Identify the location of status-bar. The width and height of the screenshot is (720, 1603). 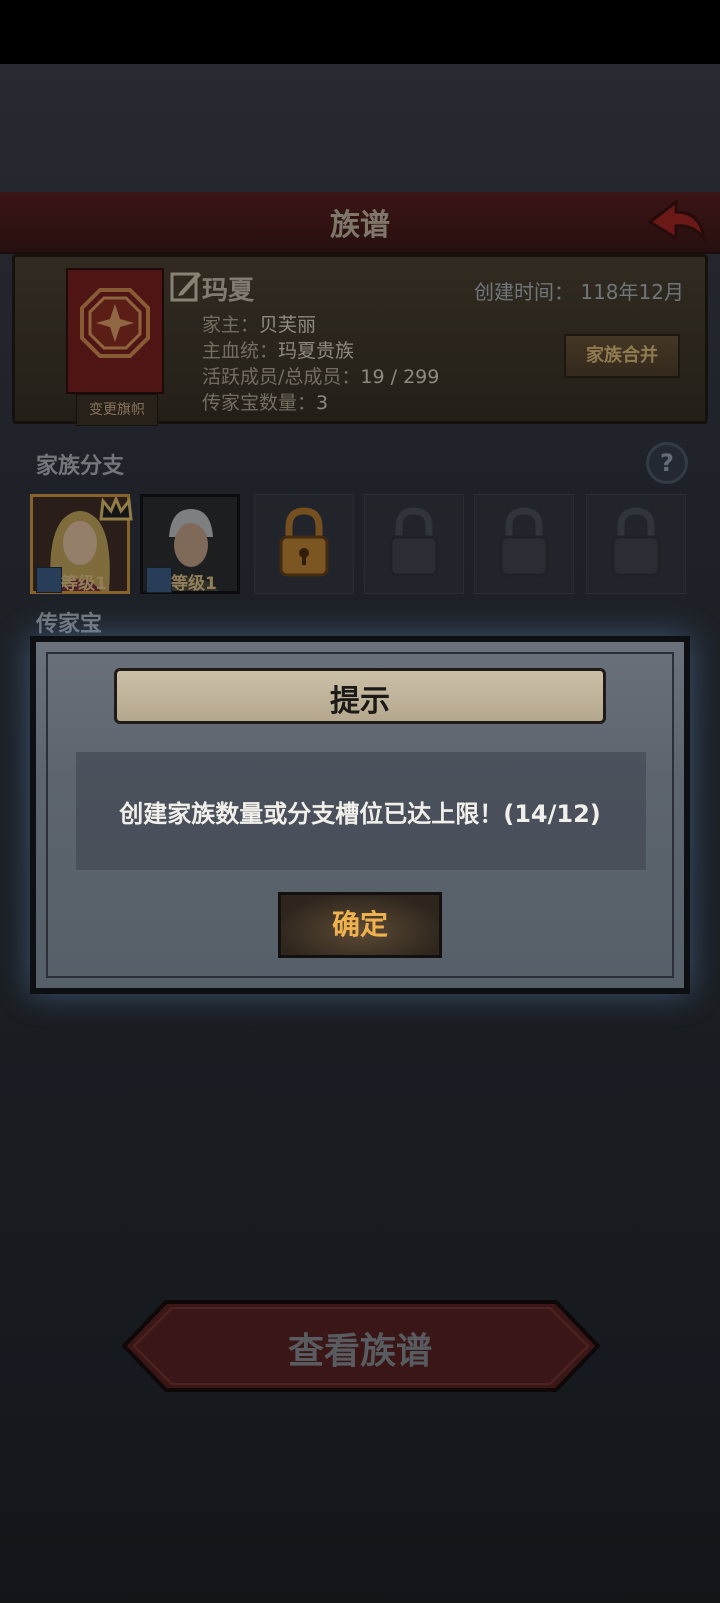
(360, 32).